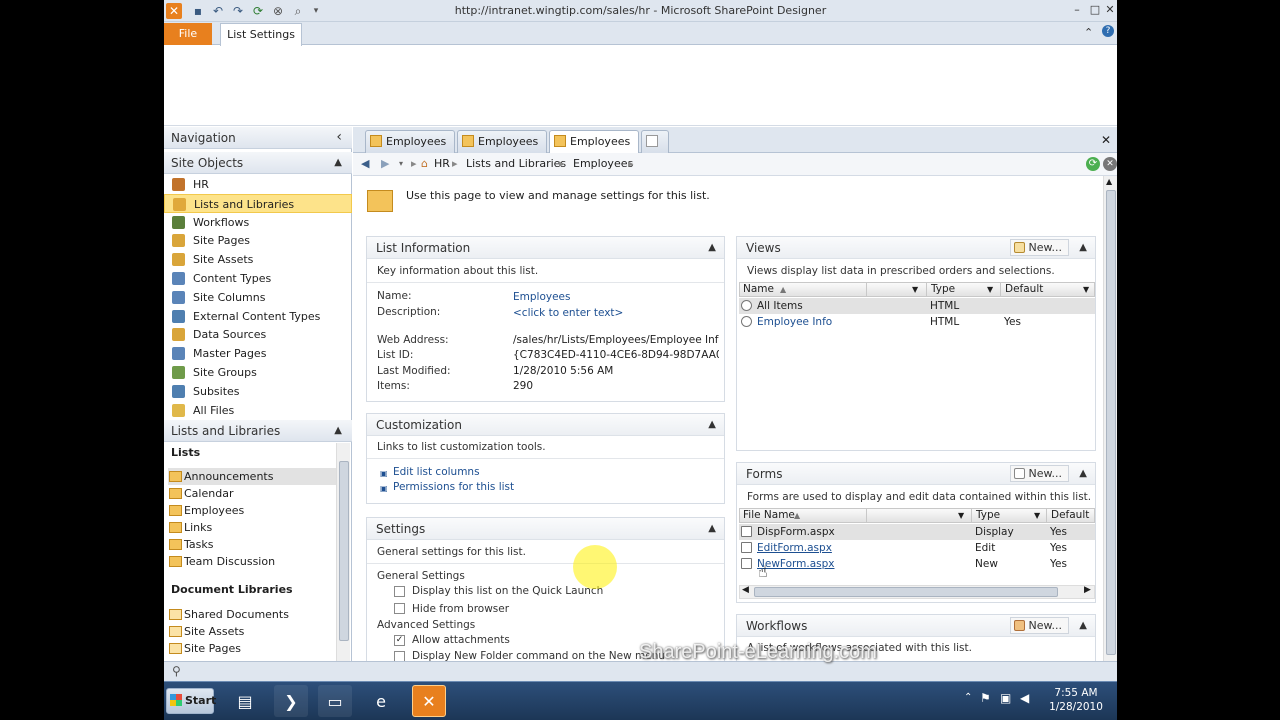 This screenshot has width=1280, height=720. I want to click on site-object-subsites: Subsites, so click(258, 391).